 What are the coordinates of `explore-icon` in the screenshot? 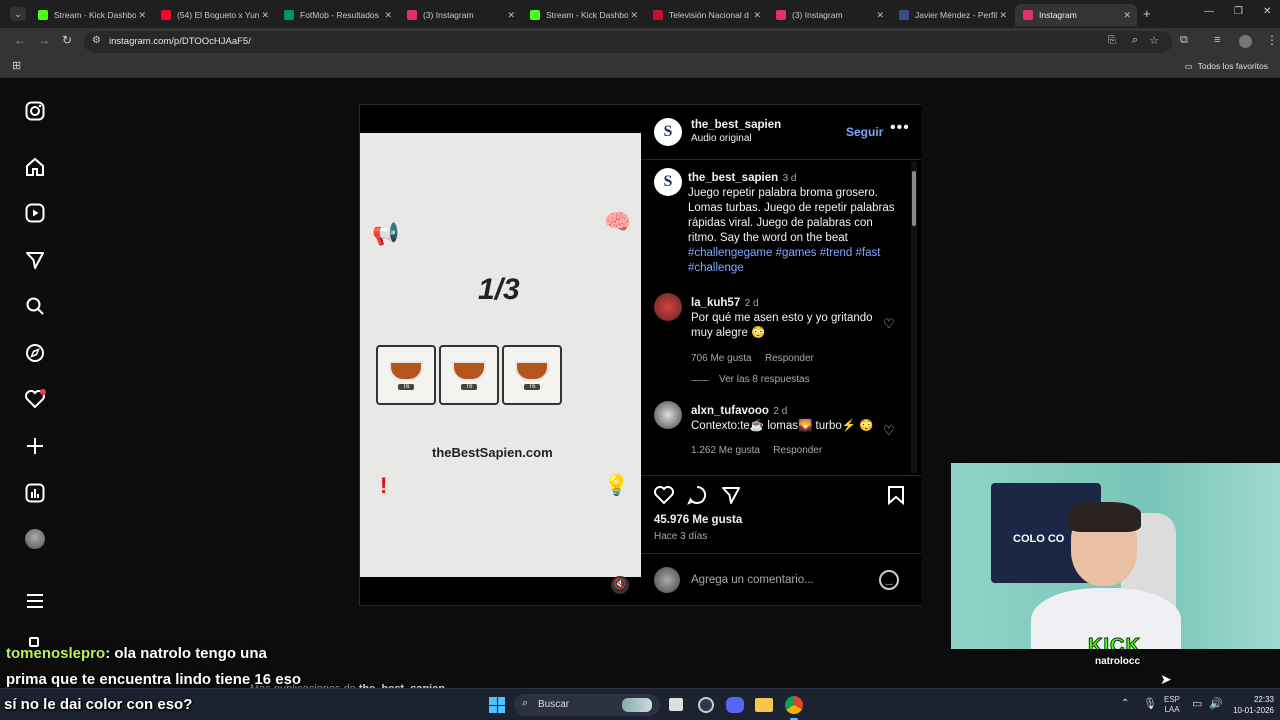 It's located at (35, 353).